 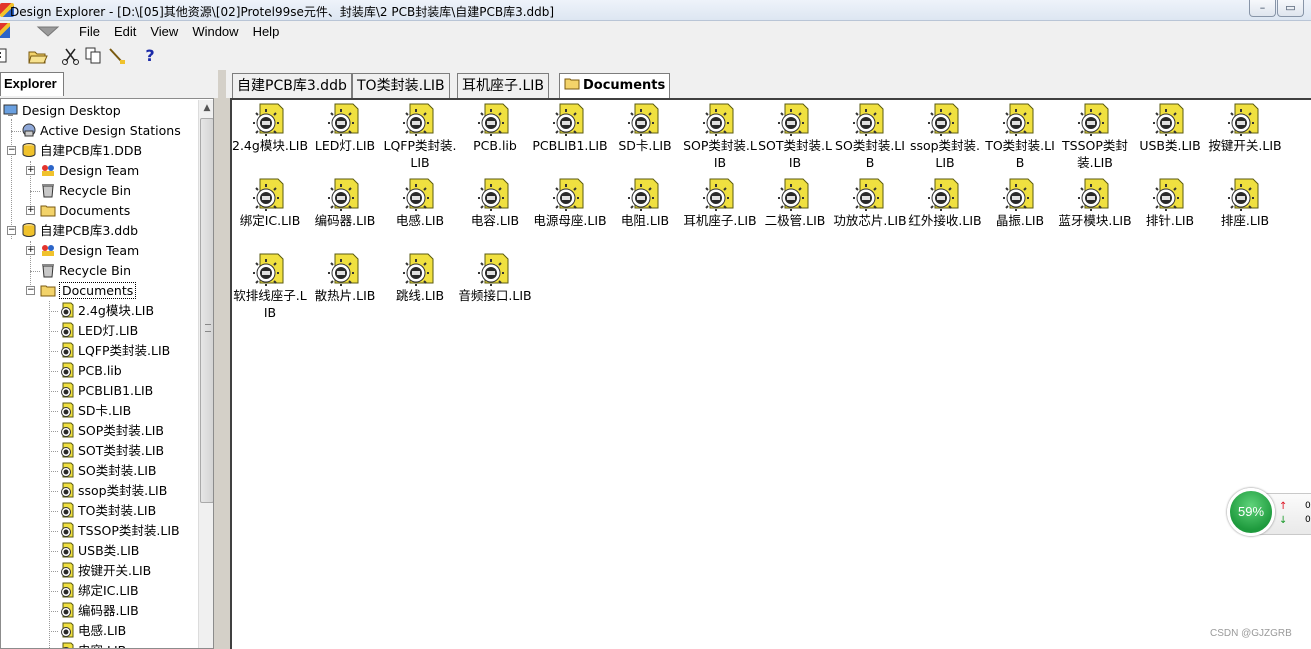 I want to click on cut-icon, so click(x=71, y=56).